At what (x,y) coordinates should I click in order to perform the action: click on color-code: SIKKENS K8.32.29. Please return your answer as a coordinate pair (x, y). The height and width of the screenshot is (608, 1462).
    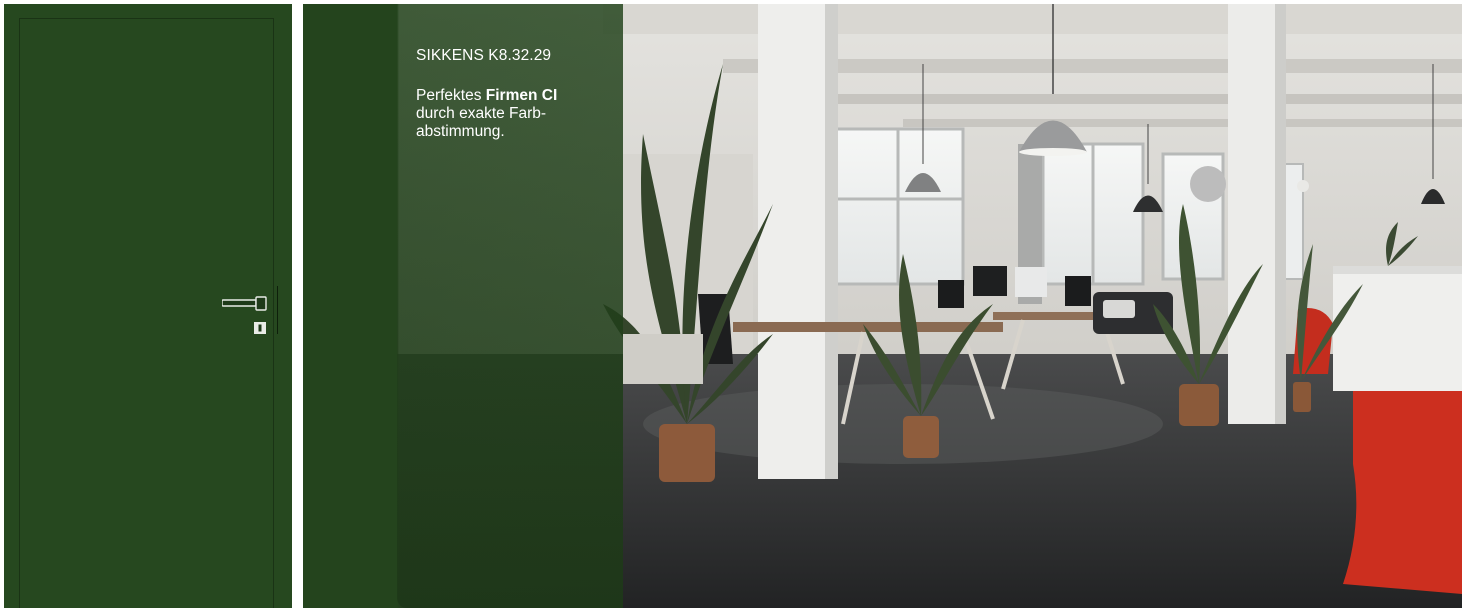
    Looking at the image, I should click on (484, 55).